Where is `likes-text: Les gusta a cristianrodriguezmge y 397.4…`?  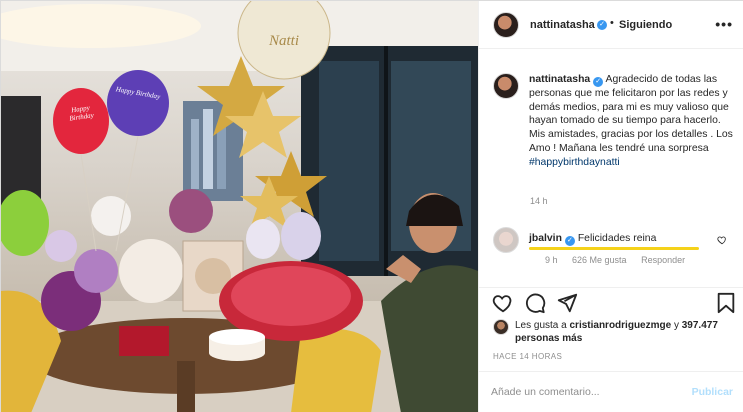 likes-text: Les gusta a cristianrodriguezmge y 397.4… is located at coordinates (622, 332).